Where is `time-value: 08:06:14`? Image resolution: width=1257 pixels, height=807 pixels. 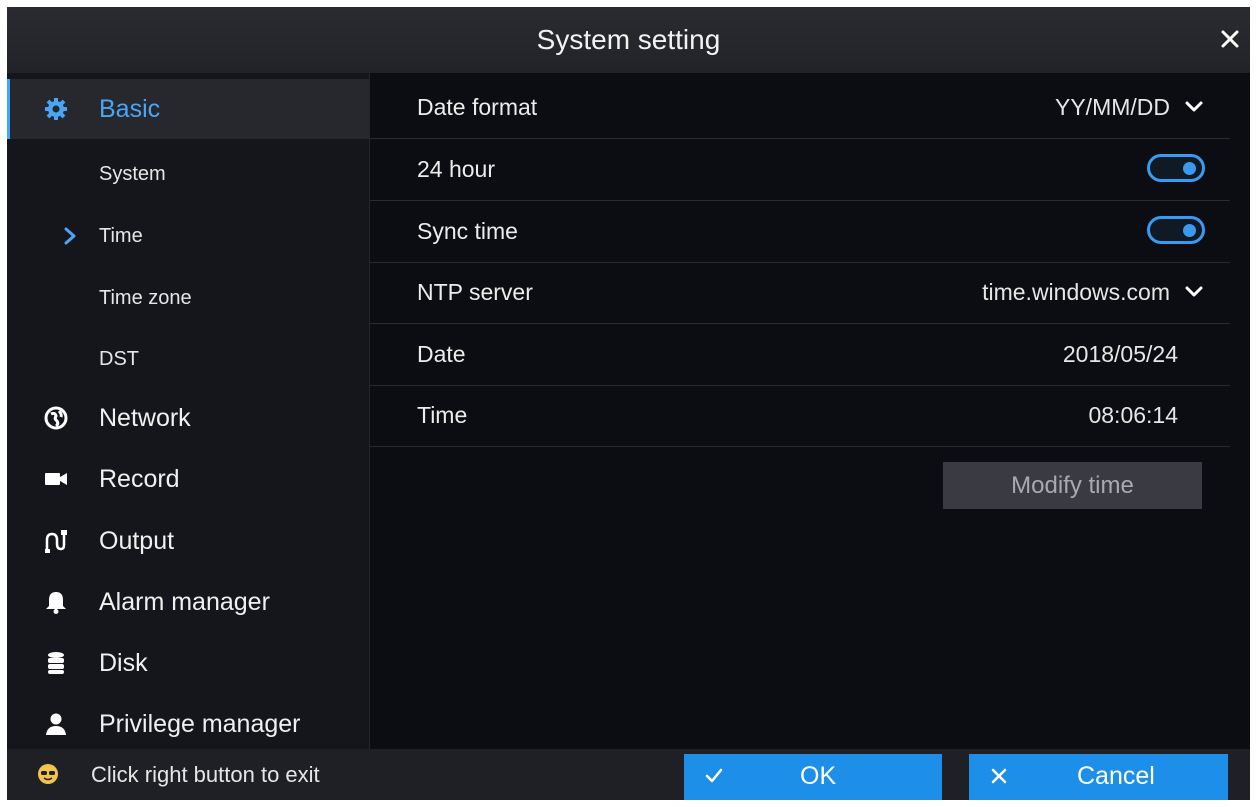
time-value: 08:06:14 is located at coordinates (1133, 415).